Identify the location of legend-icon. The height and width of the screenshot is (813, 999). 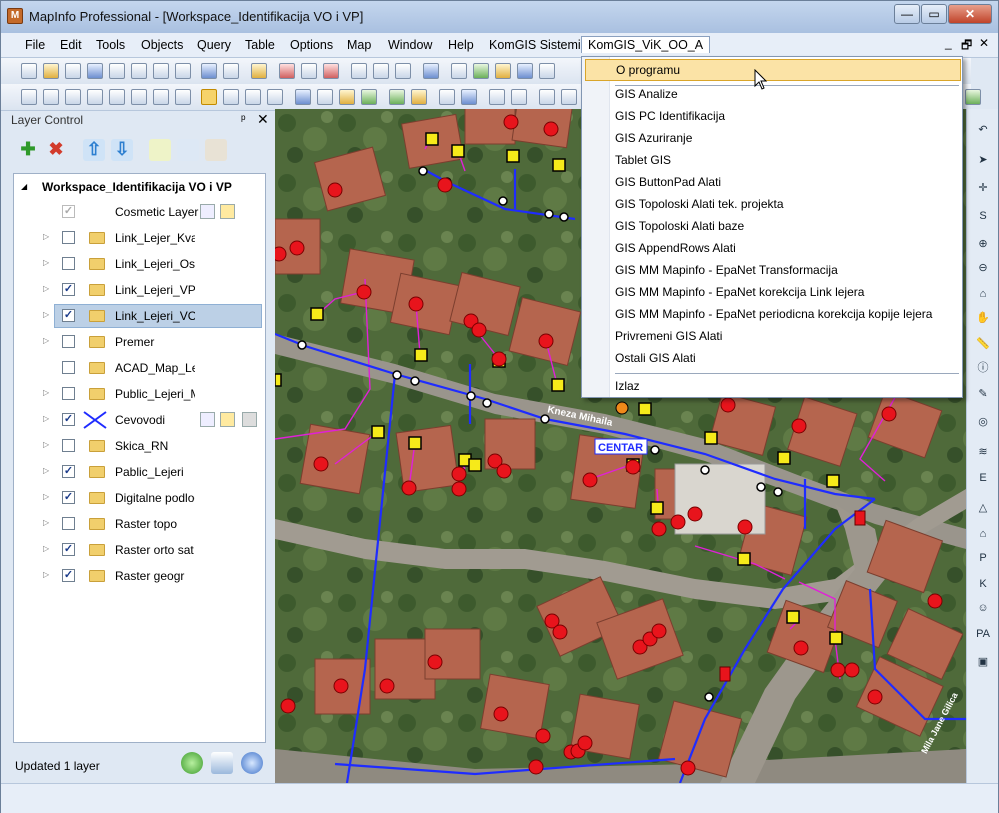
(447, 97).